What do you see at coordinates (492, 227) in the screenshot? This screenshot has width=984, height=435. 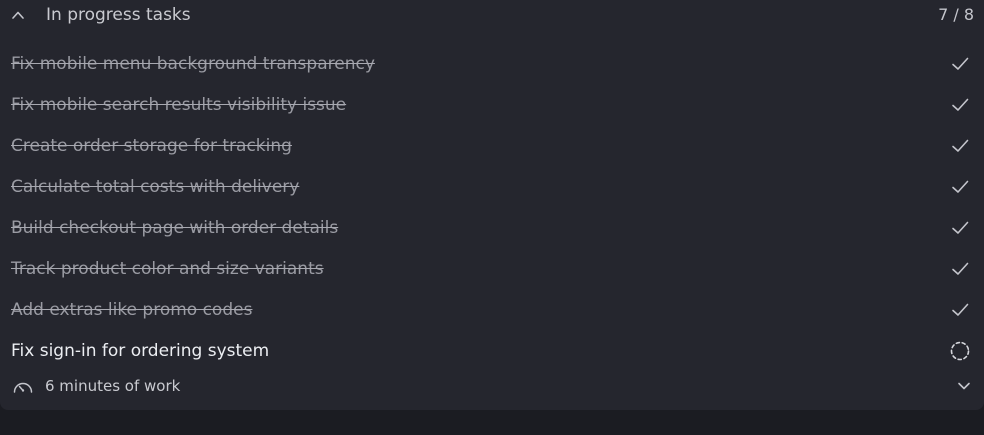 I see `task-item: Build checkout page with order details` at bounding box center [492, 227].